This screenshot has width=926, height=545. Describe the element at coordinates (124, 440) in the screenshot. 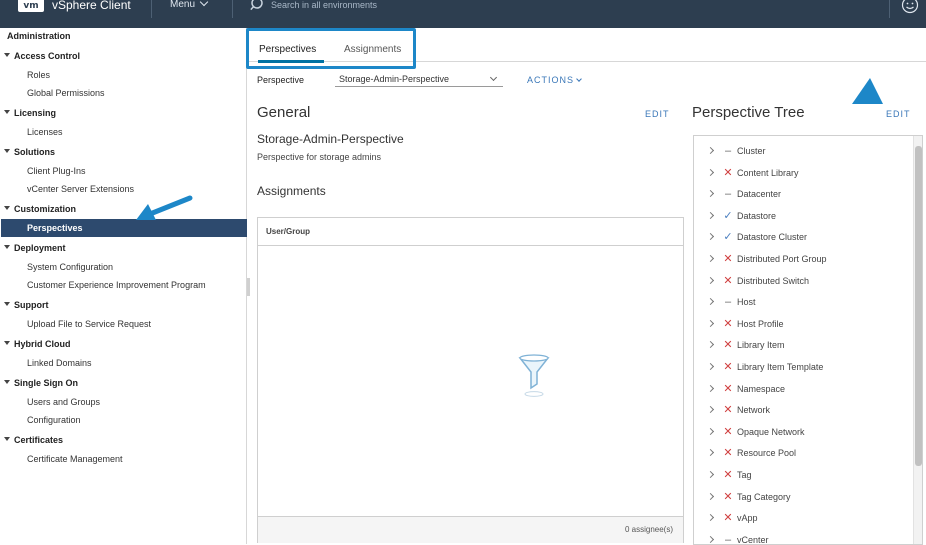

I see `sidebar-group-certificates: Certificates` at that location.